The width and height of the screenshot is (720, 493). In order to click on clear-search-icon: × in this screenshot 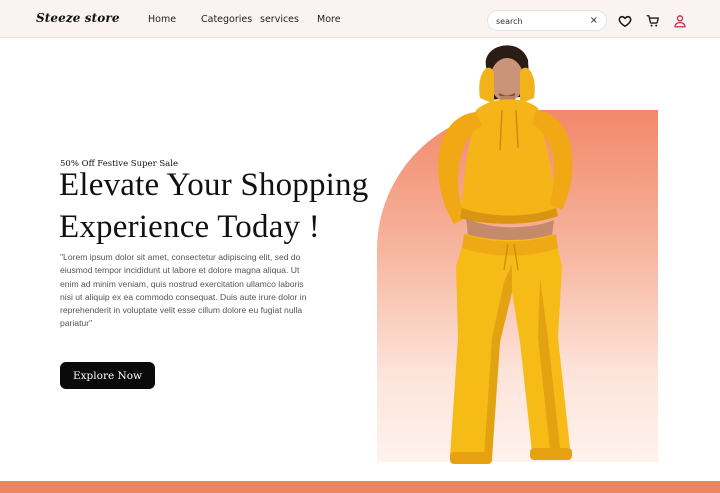, I will do `click(594, 21)`.